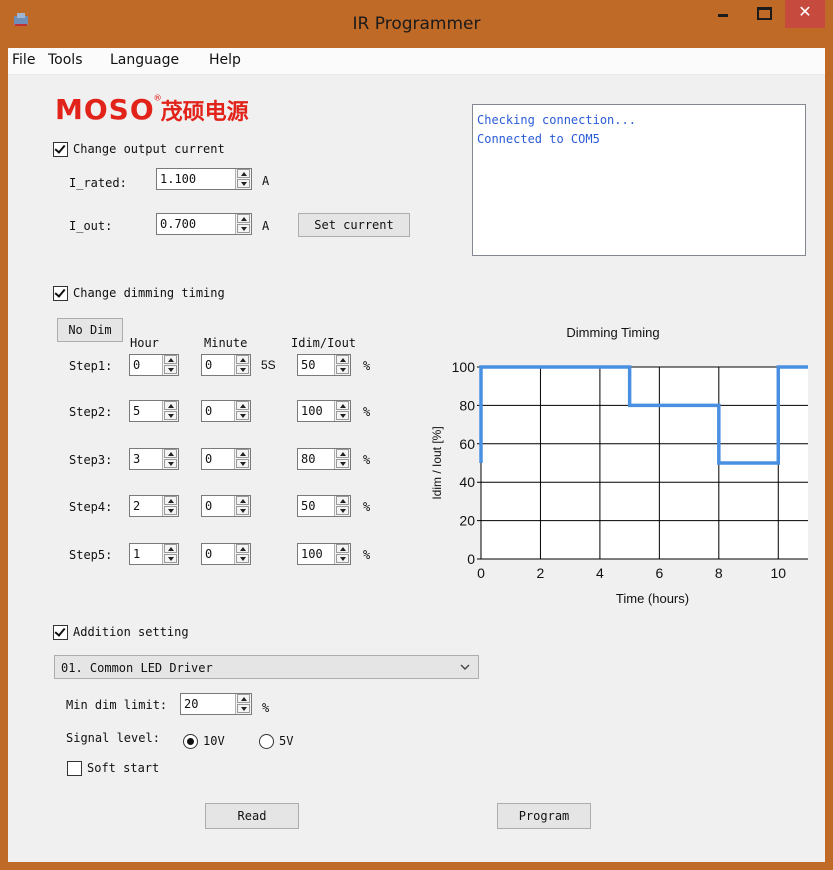 This screenshot has width=833, height=870. Describe the element at coordinates (144, 60) in the screenshot. I see `menu-language: Language` at that location.